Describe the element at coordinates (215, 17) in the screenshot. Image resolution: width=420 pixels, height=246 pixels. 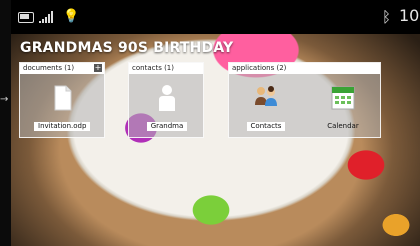
I see `status-bar: 💡 ᛒ 10:4` at that location.